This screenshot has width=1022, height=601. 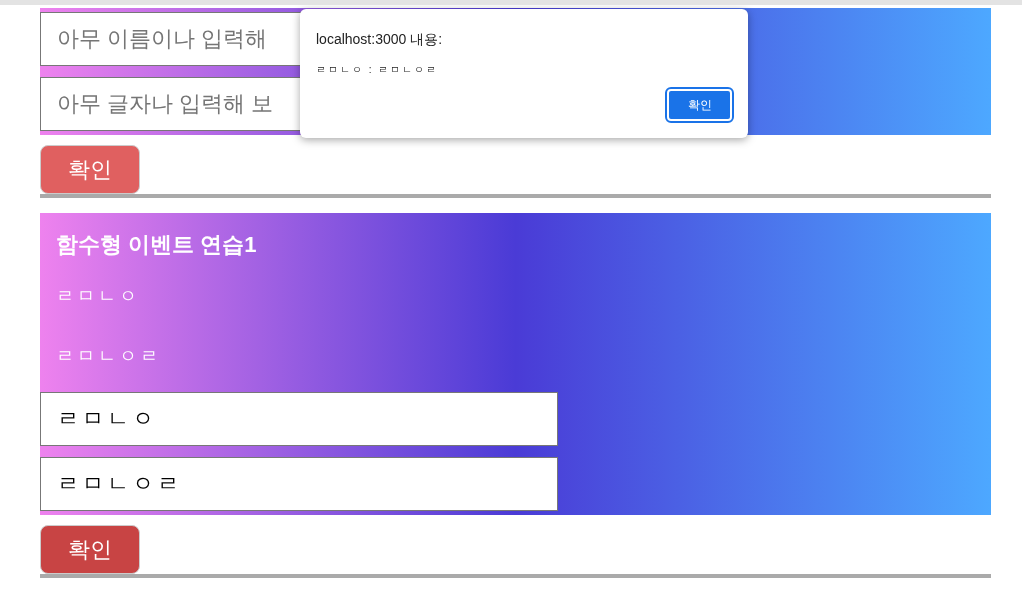 What do you see at coordinates (699, 105) in the screenshot?
I see `ok-button: 확인` at bounding box center [699, 105].